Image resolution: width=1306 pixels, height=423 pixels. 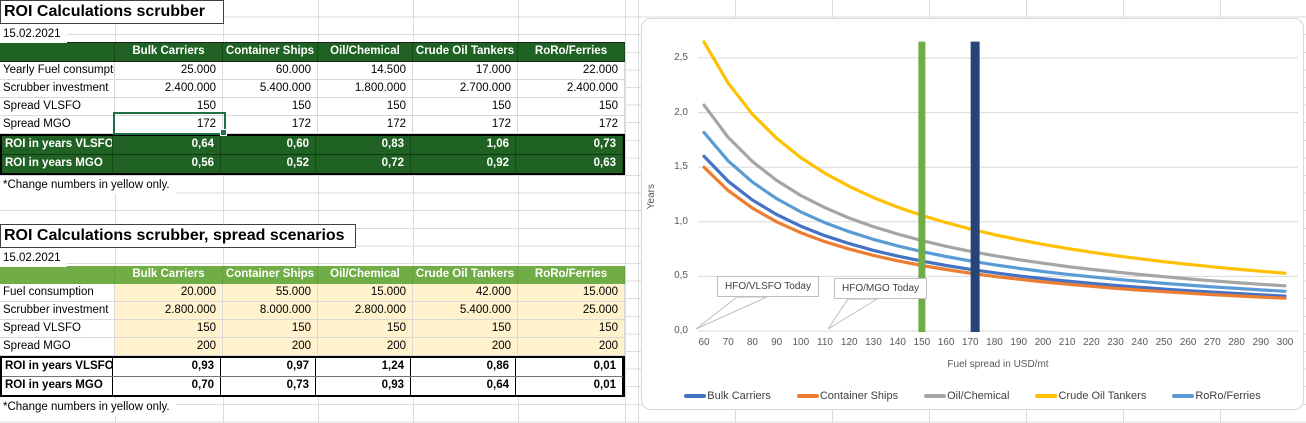 I want to click on roi-value-cell: 0,63, so click(x=569, y=164).